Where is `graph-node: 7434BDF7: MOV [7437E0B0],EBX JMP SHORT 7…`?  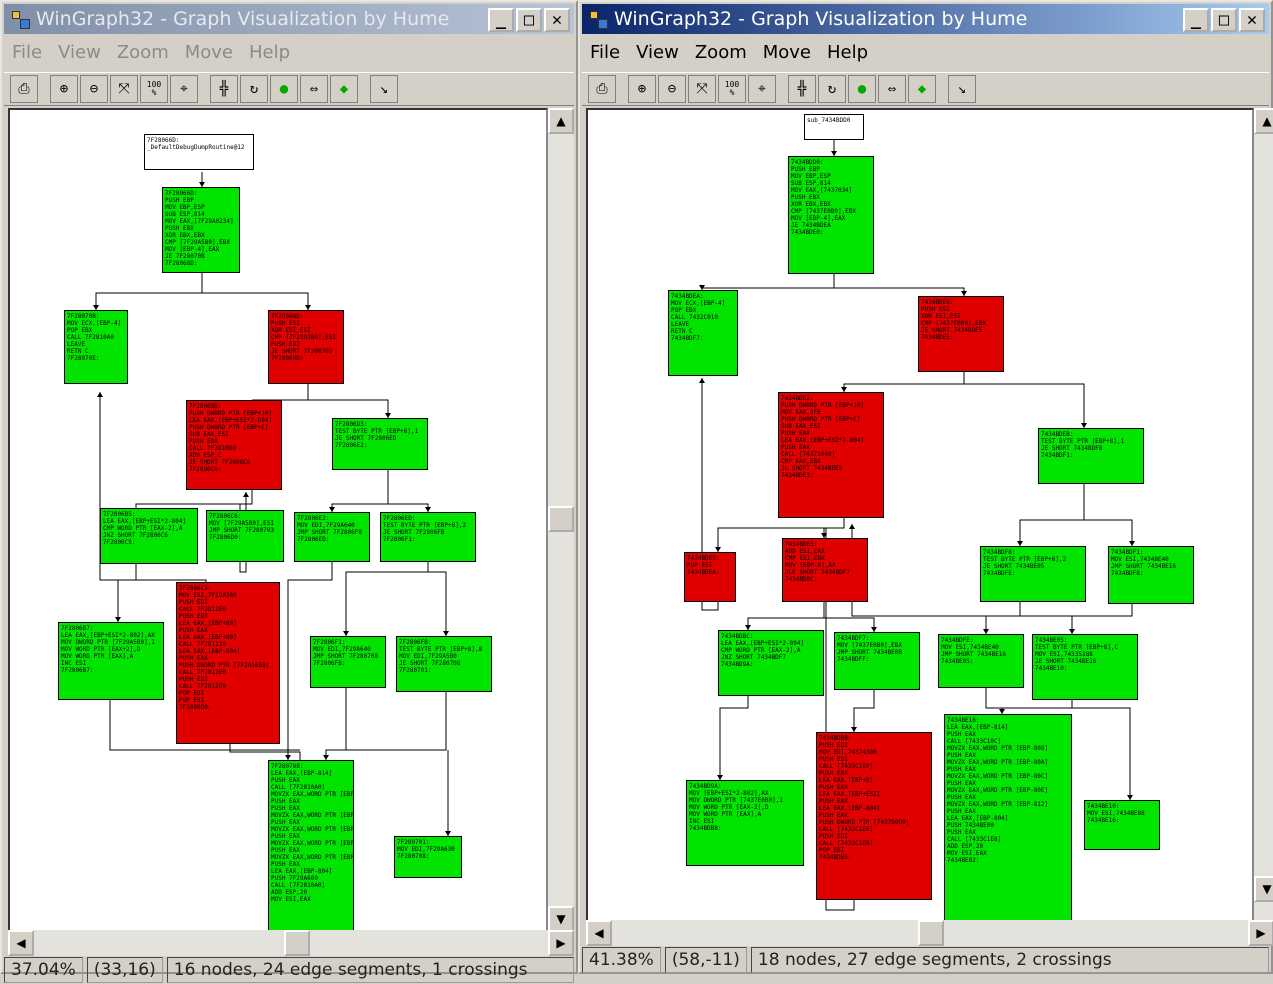
graph-node: 7434BDF7: MOV [7437E0B0],EBX JMP SHORT 7… is located at coordinates (877, 661).